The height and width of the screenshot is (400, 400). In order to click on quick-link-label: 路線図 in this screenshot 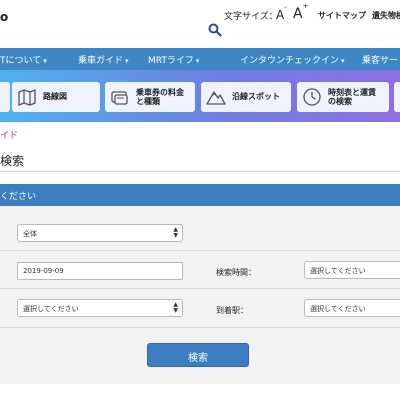, I will do `click(55, 97)`.